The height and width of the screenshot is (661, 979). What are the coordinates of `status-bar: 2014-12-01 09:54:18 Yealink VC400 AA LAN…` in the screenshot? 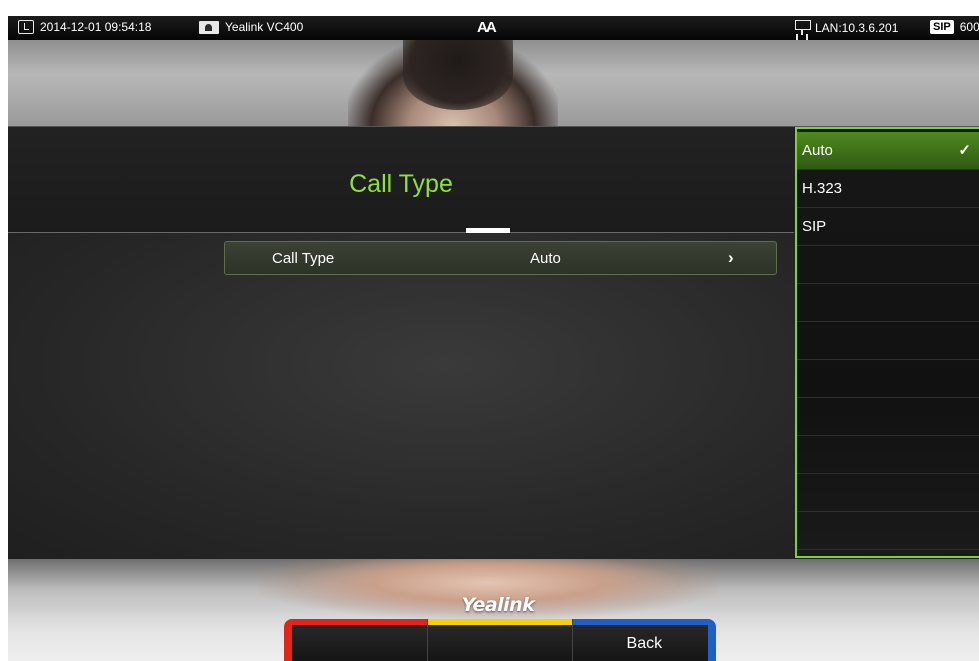 It's located at (493, 28).